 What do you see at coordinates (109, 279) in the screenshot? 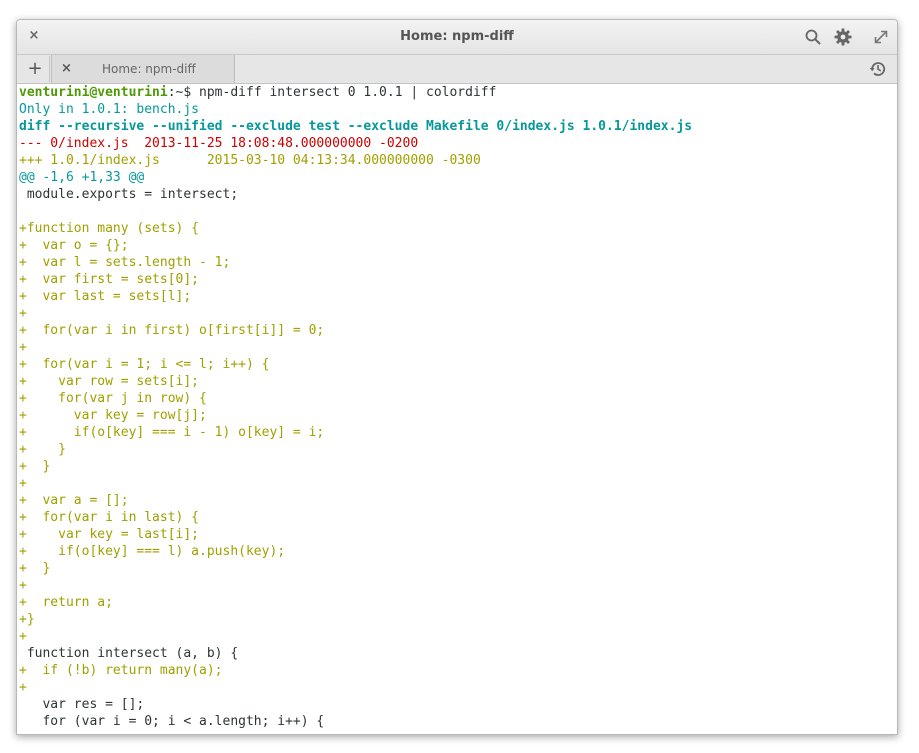
I see `terminal-line: + var first = sets[0];` at bounding box center [109, 279].